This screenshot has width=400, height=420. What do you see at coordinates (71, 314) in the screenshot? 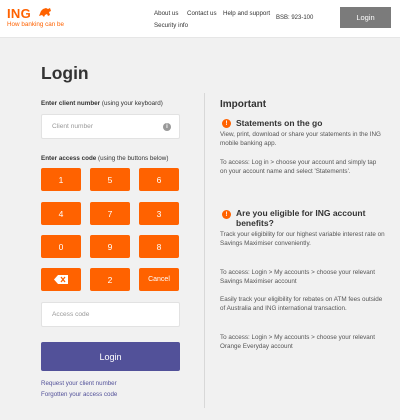
I see `access-code-placeholder: Access code` at bounding box center [71, 314].